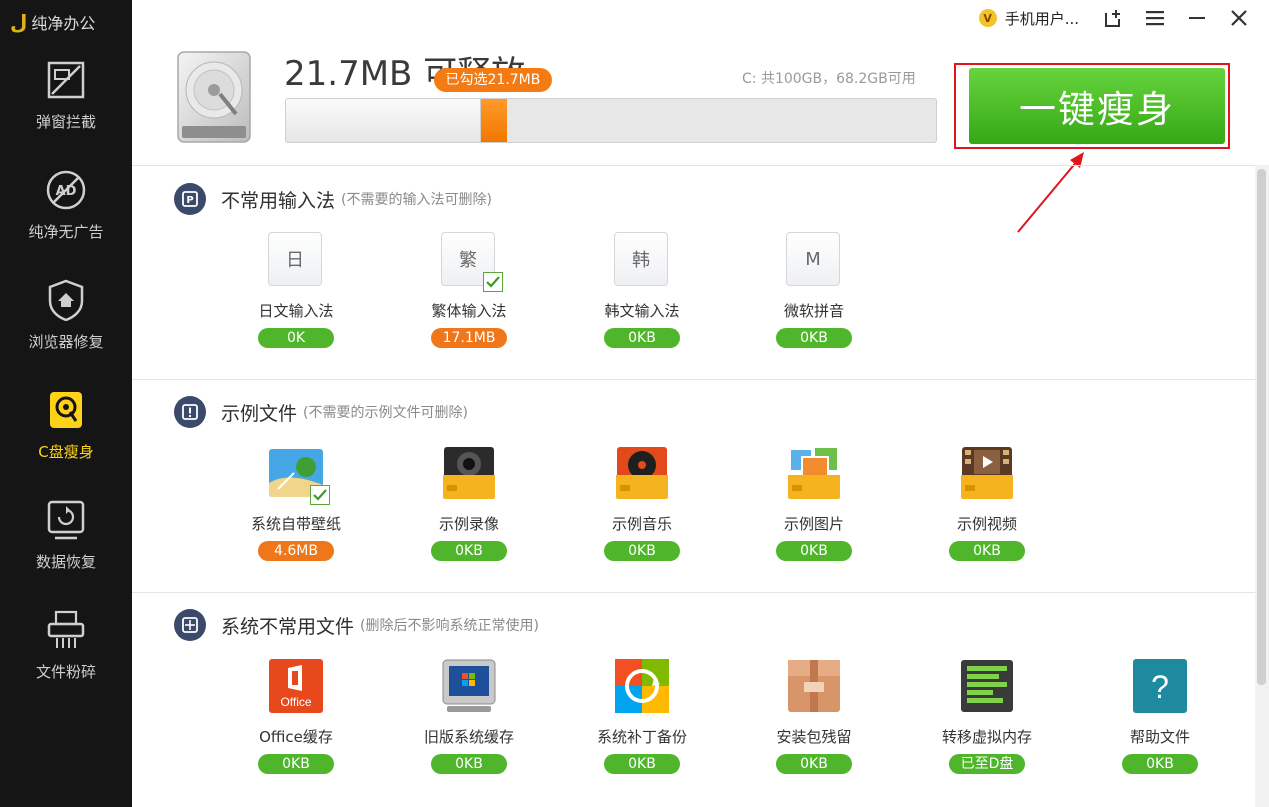 The image size is (1269, 807). What do you see at coordinates (214, 98) in the screenshot?
I see `hard-disk-icon` at bounding box center [214, 98].